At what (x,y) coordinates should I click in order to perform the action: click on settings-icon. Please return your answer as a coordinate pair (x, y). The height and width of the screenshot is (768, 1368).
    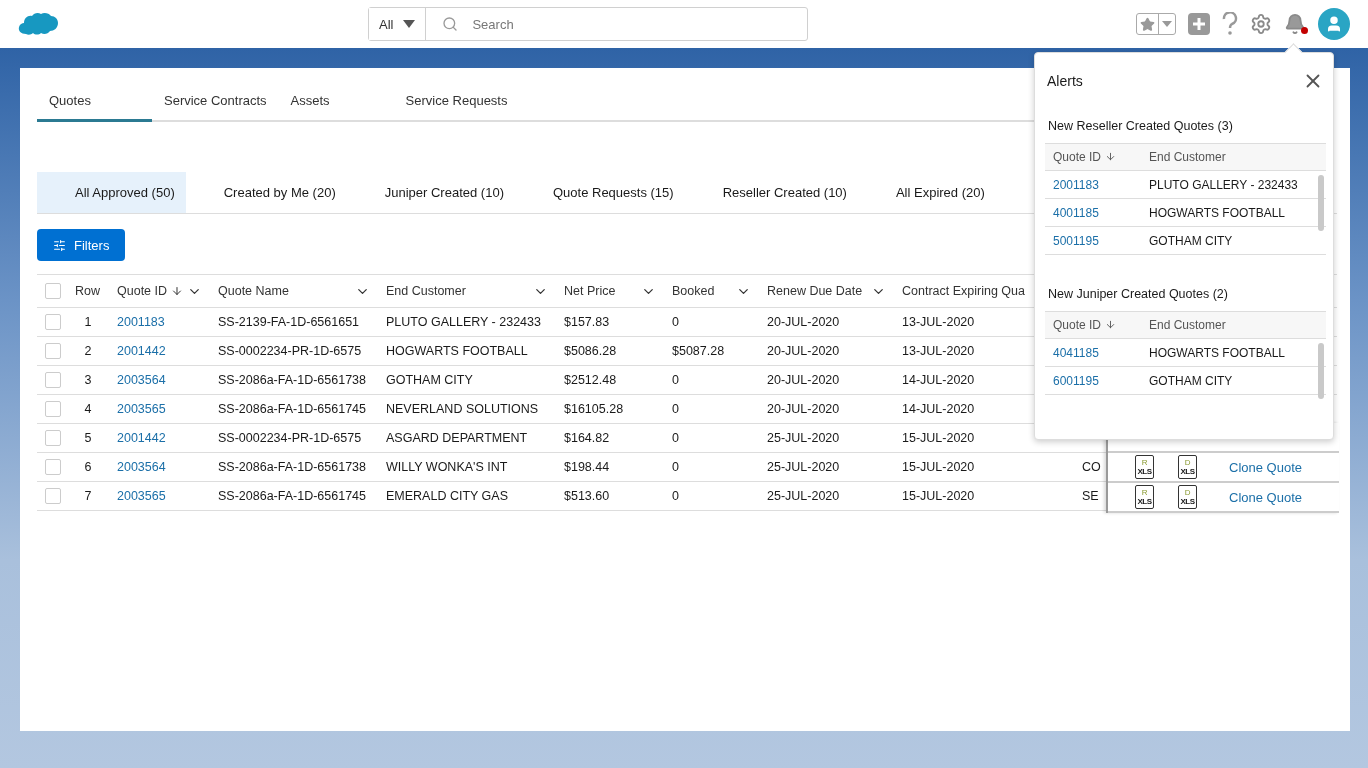
    Looking at the image, I should click on (1261, 24).